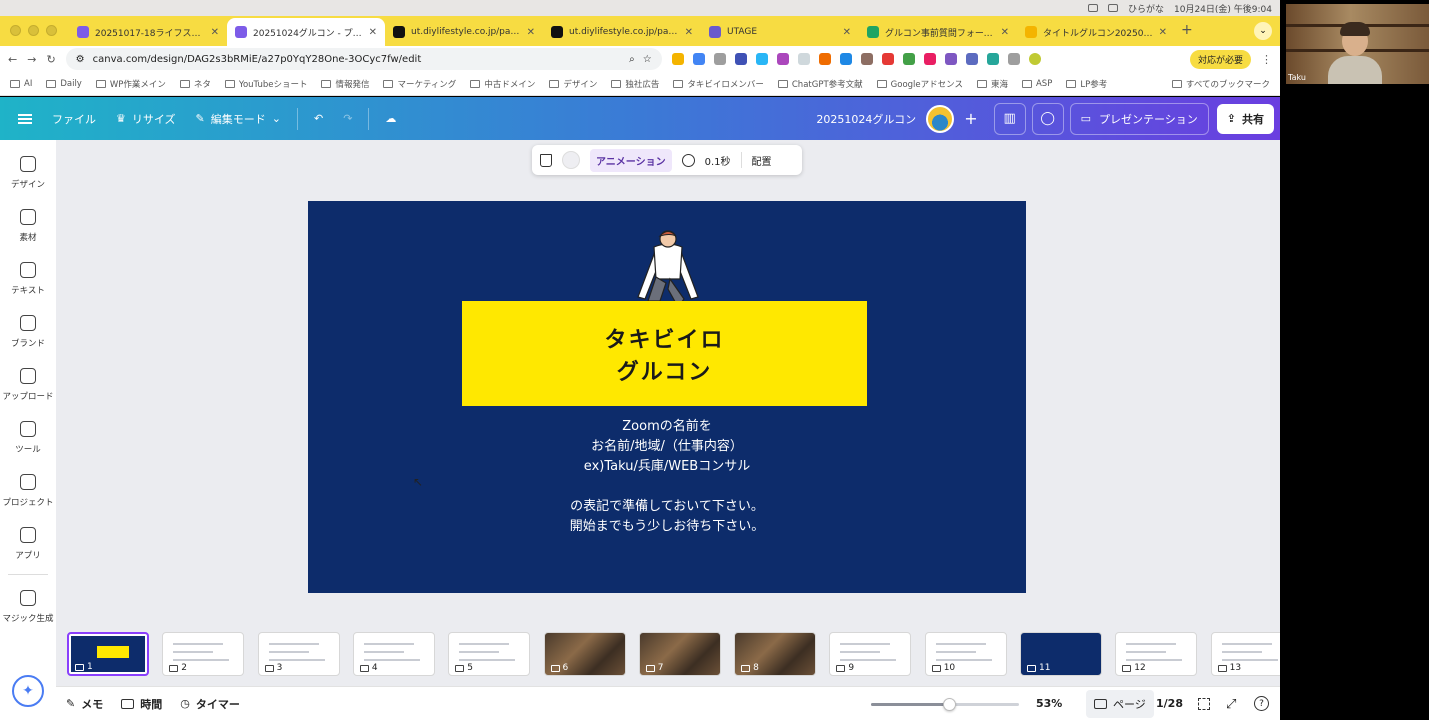 The image size is (1429, 720). Describe the element at coordinates (1086, 84) in the screenshot. I see `bookmark-item: LP参考` at that location.